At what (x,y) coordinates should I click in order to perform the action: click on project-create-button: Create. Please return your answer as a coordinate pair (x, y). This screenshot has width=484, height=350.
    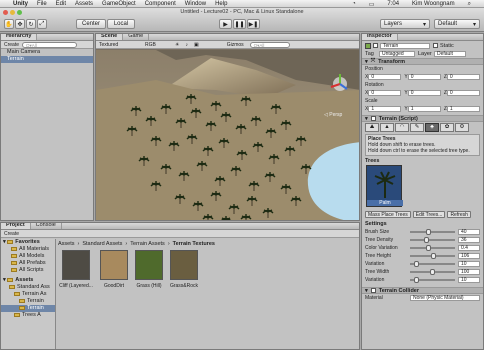
    Looking at the image, I should click on (11, 234).